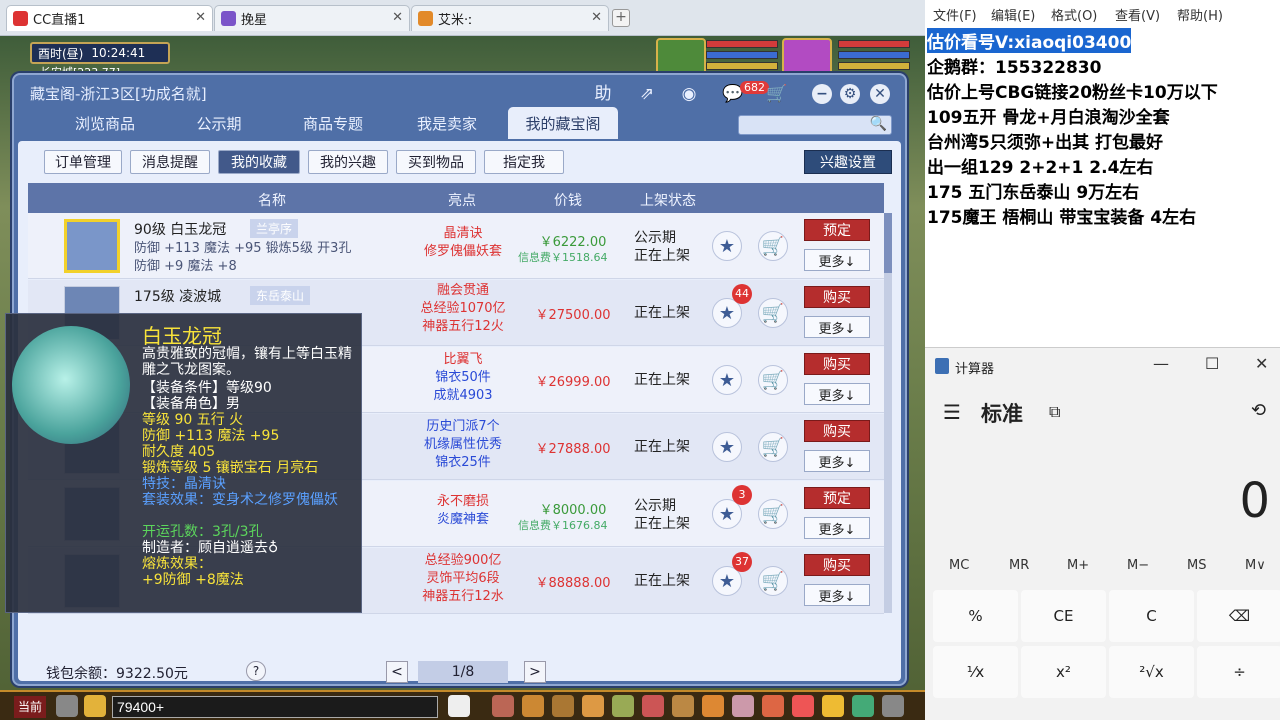 The height and width of the screenshot is (720, 1280). I want to click on minimize-icon: —, so click(1161, 363).